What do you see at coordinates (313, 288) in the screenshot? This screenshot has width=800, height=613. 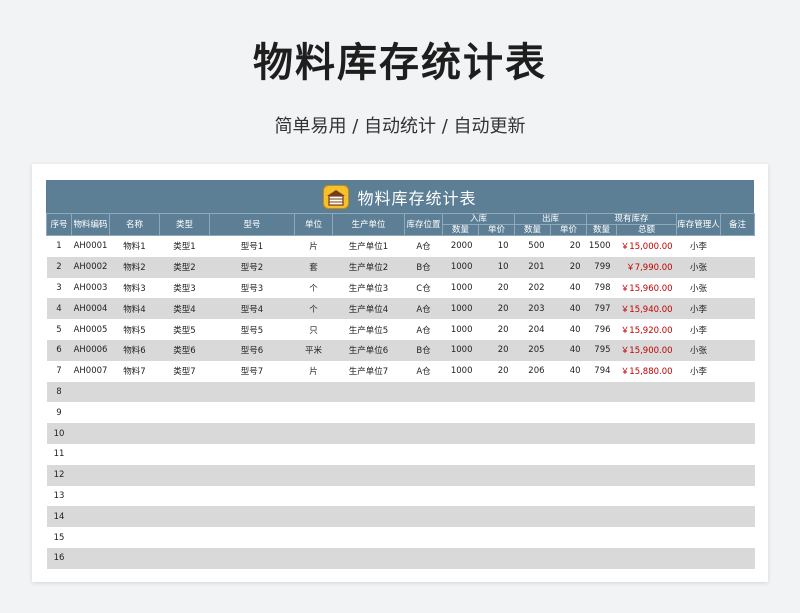 I see `cell-unit: 个` at bounding box center [313, 288].